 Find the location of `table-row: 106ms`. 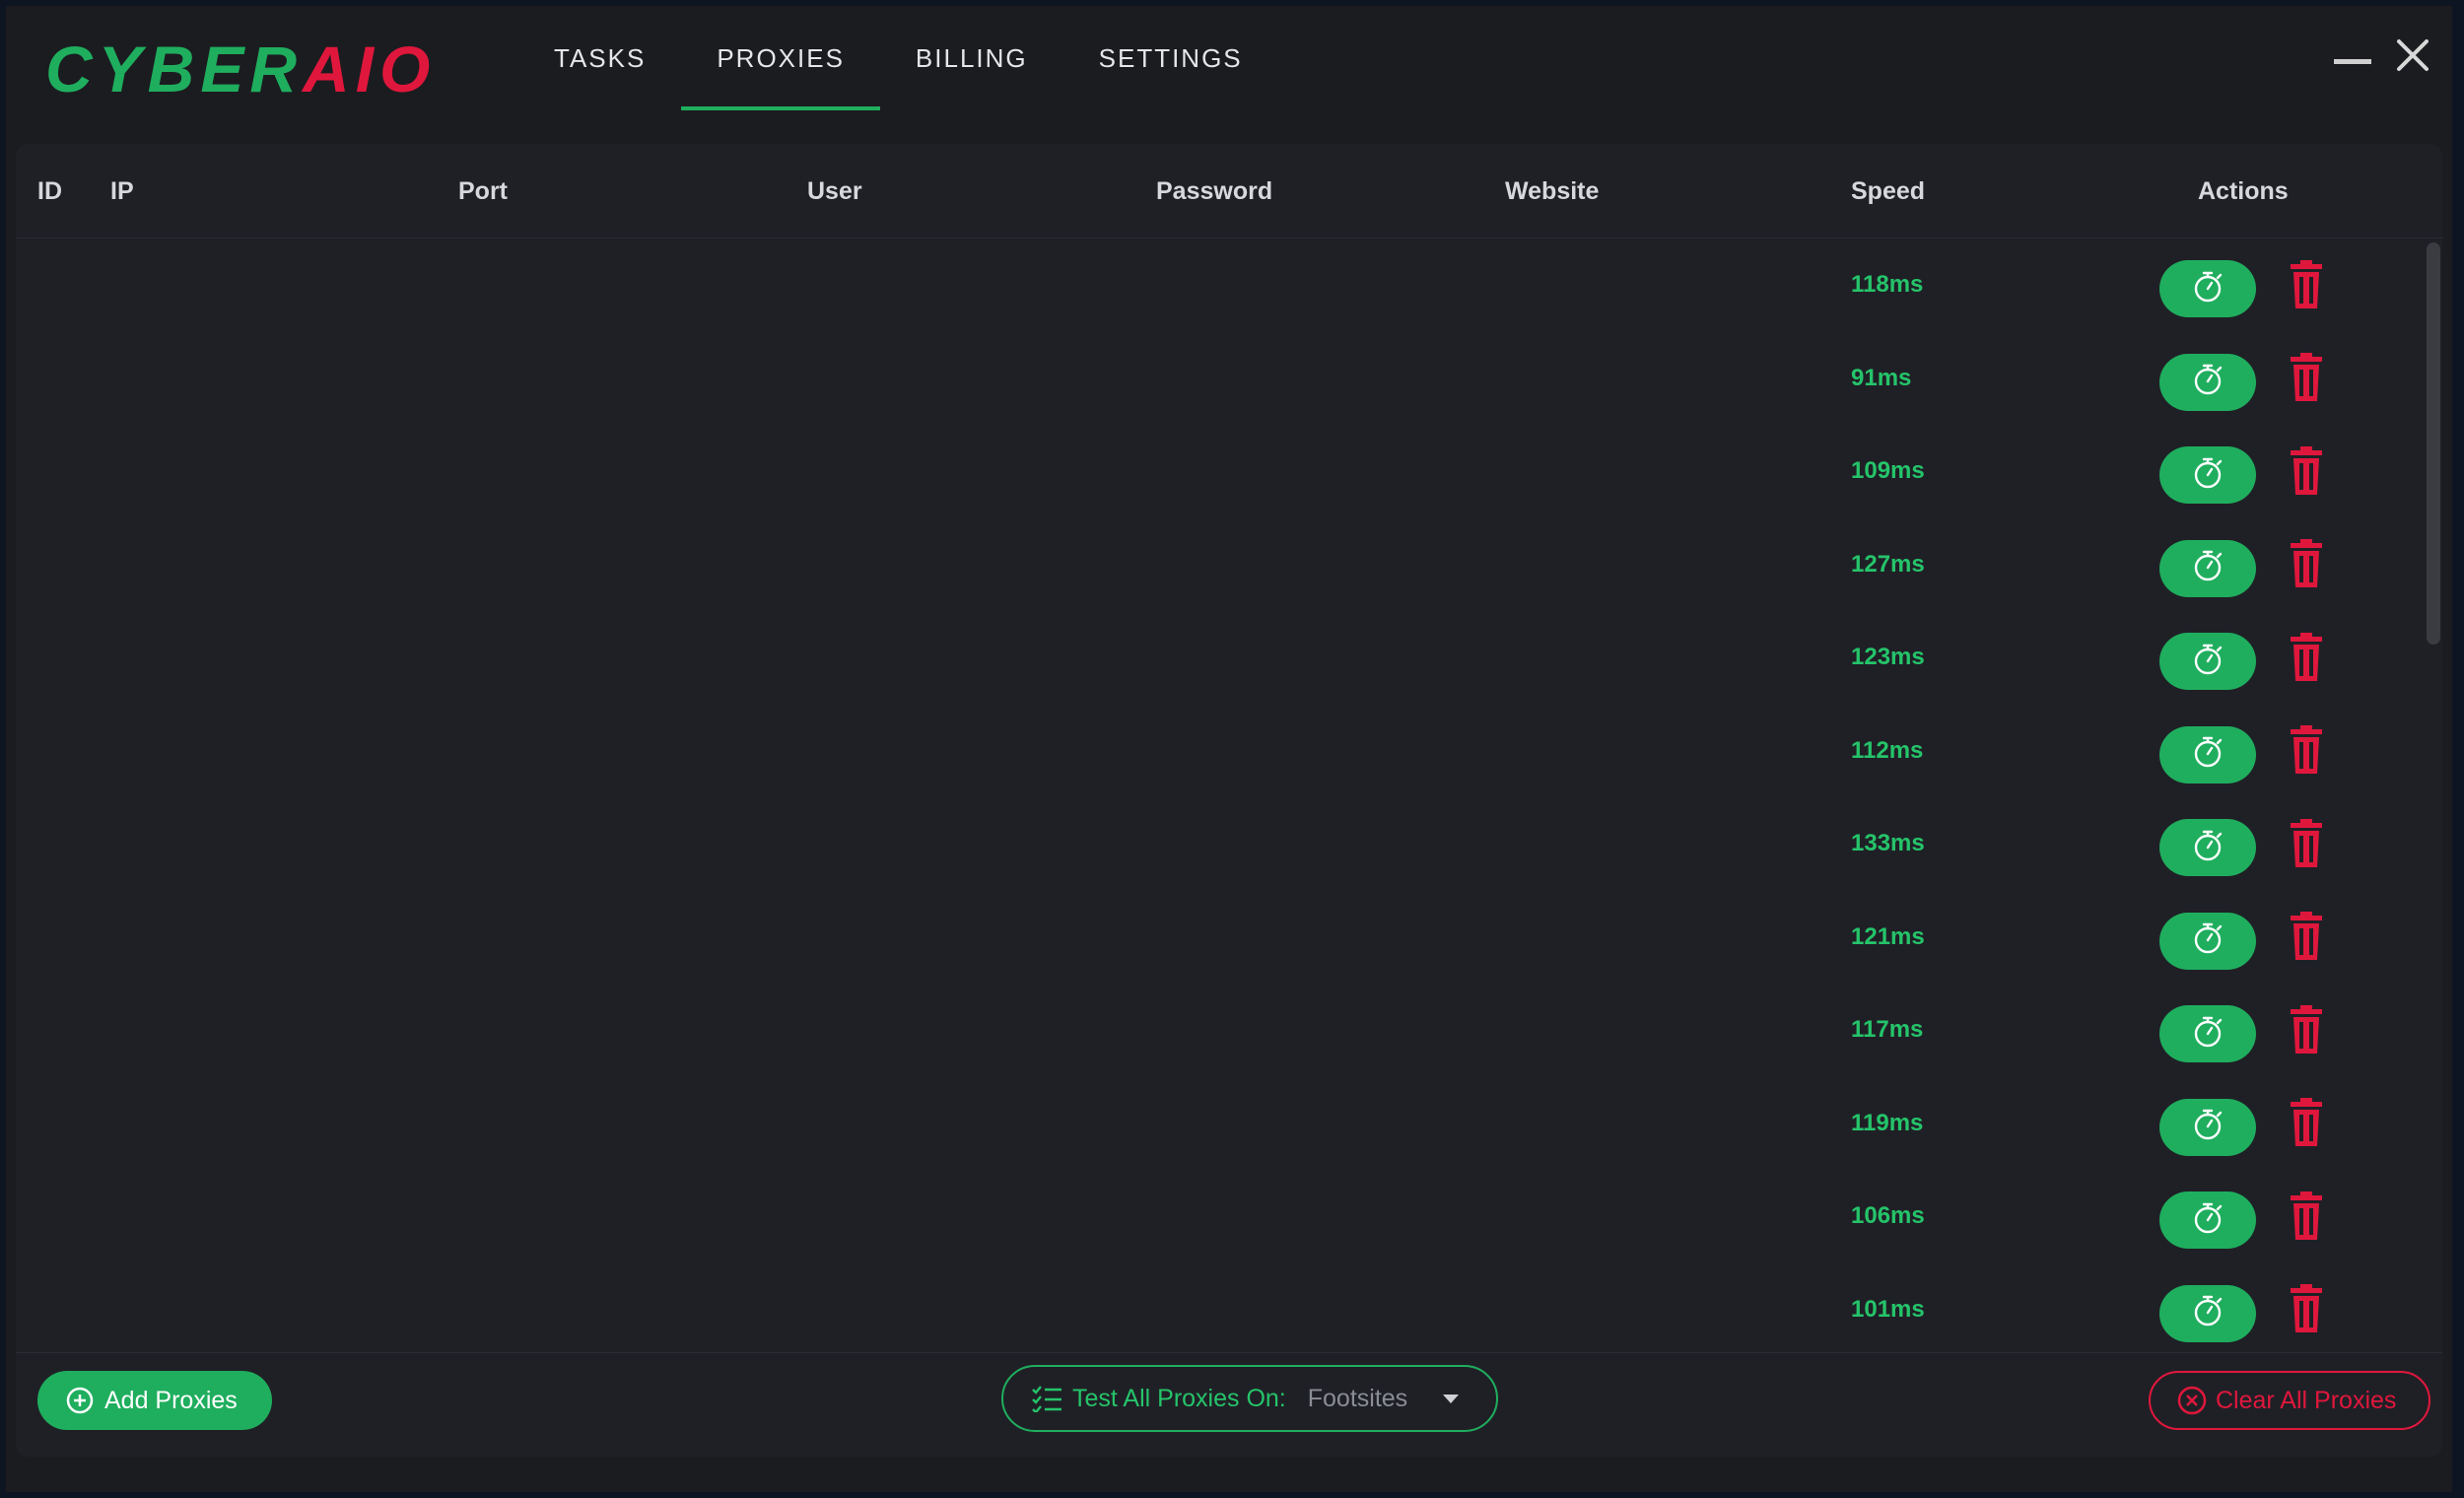

table-row: 106ms is located at coordinates (1229, 1216).